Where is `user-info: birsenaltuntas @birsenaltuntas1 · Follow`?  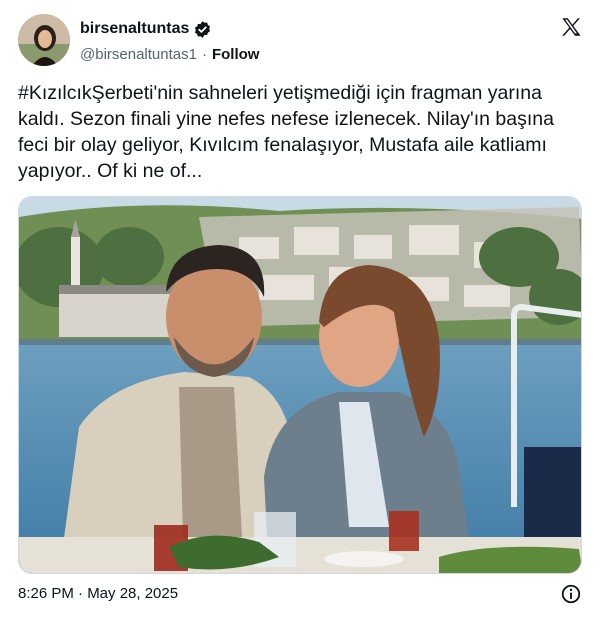 user-info: birsenaltuntas @birsenaltuntas1 · Follow is located at coordinates (169, 41).